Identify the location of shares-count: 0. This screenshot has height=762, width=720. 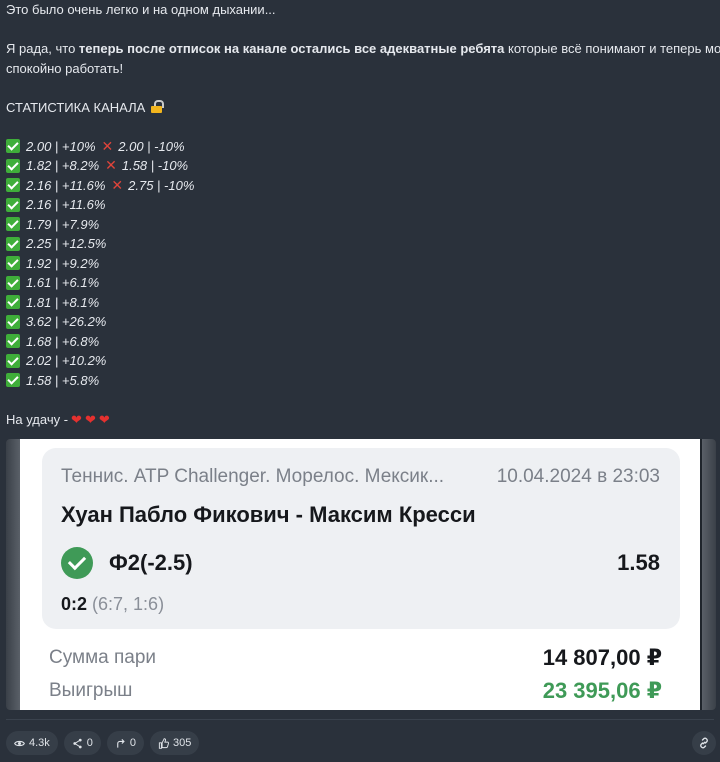
(89, 743).